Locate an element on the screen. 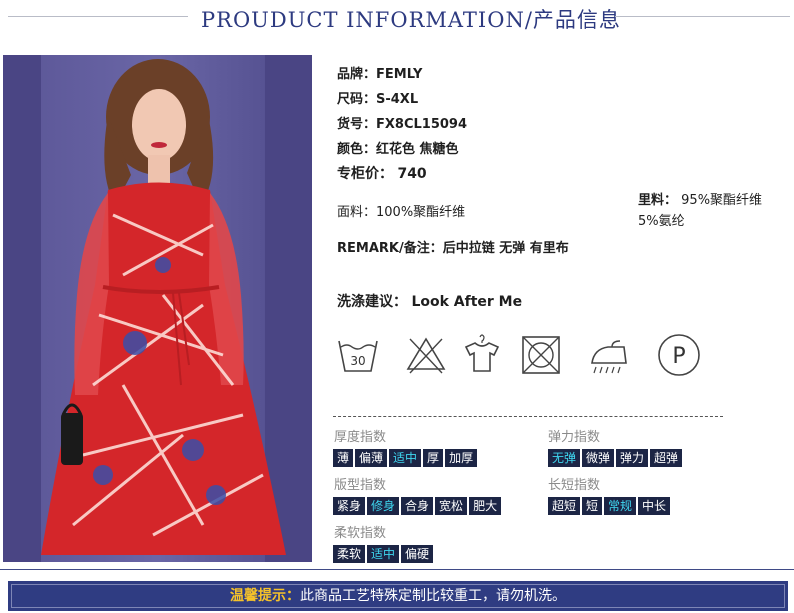 The width and height of the screenshot is (794, 613). wash-label: 洗涤建议： is located at coordinates (372, 302).